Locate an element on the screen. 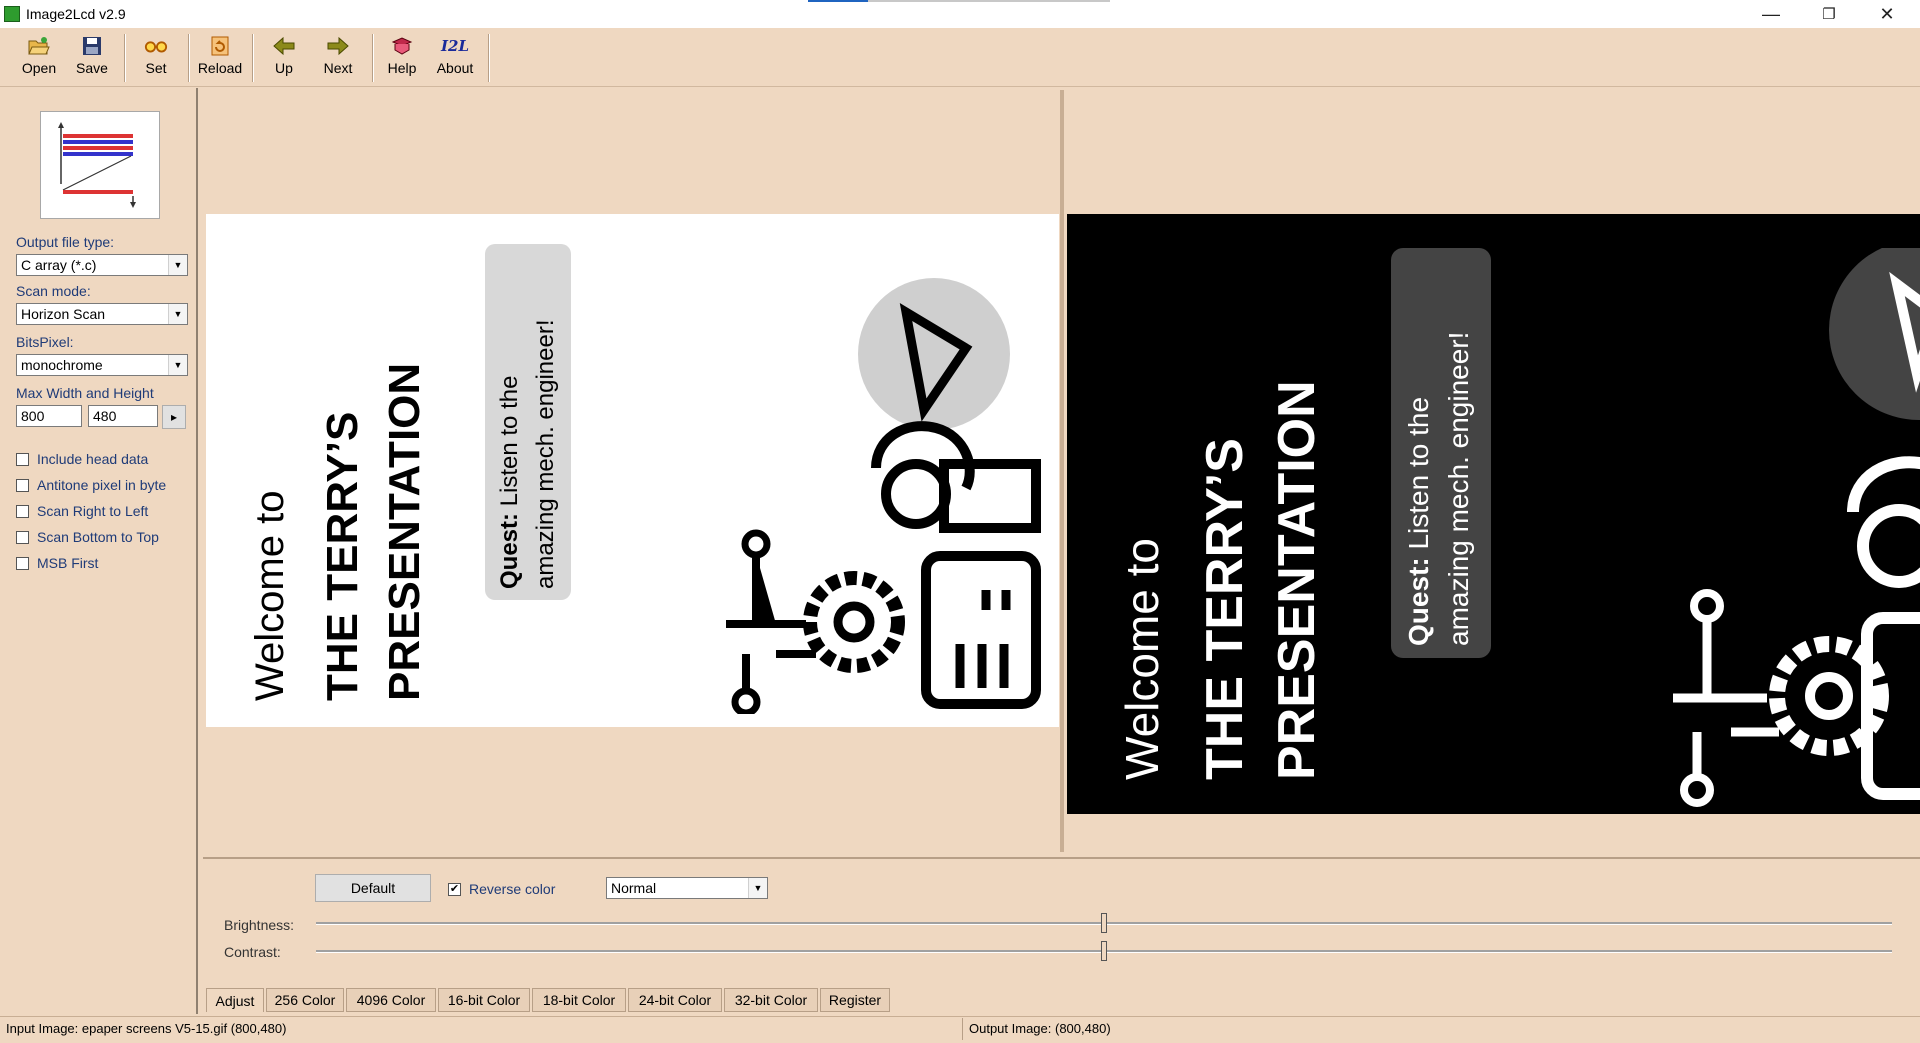  quest-rest-output: Listen to the is located at coordinates (1418, 477).